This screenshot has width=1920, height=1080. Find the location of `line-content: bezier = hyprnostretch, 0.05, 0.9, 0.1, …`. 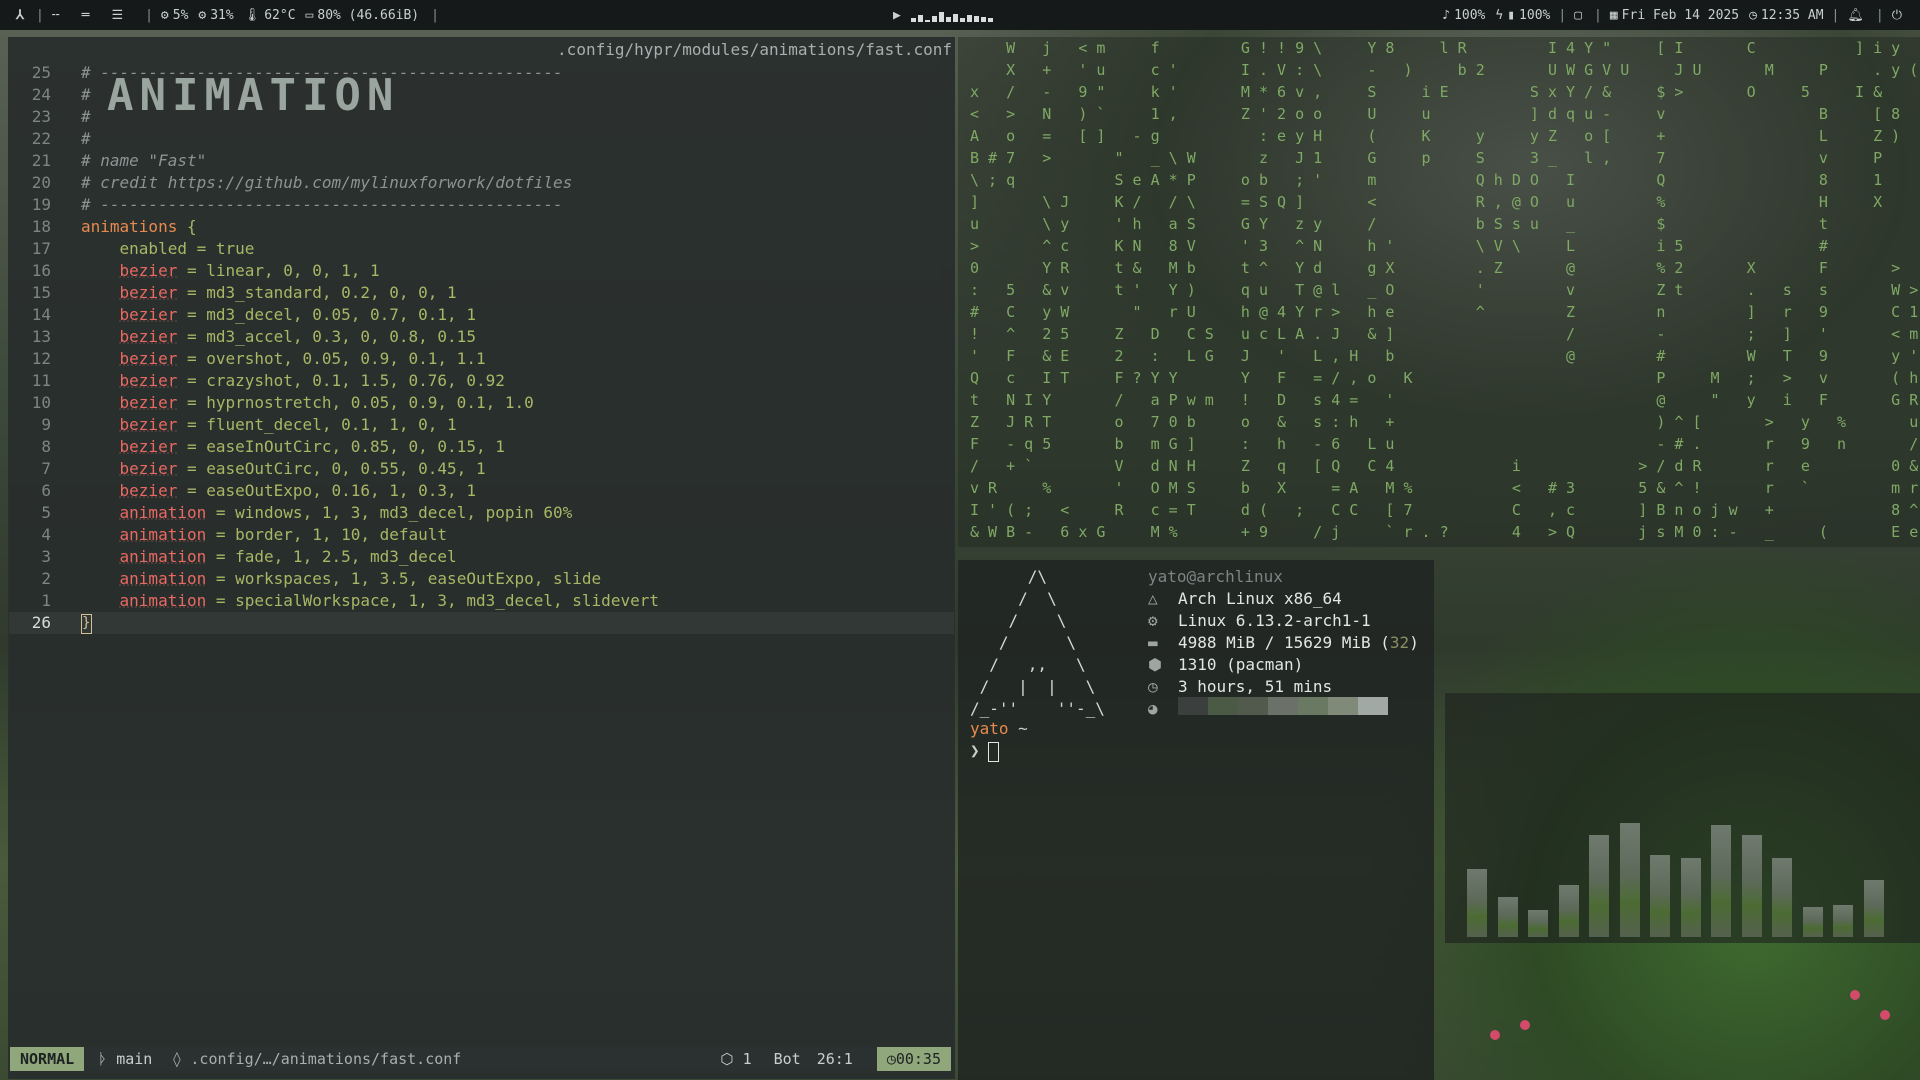

line-content: bezier = hyprnostretch, 0.05, 0.9, 0.1, … is located at coordinates (307, 403).